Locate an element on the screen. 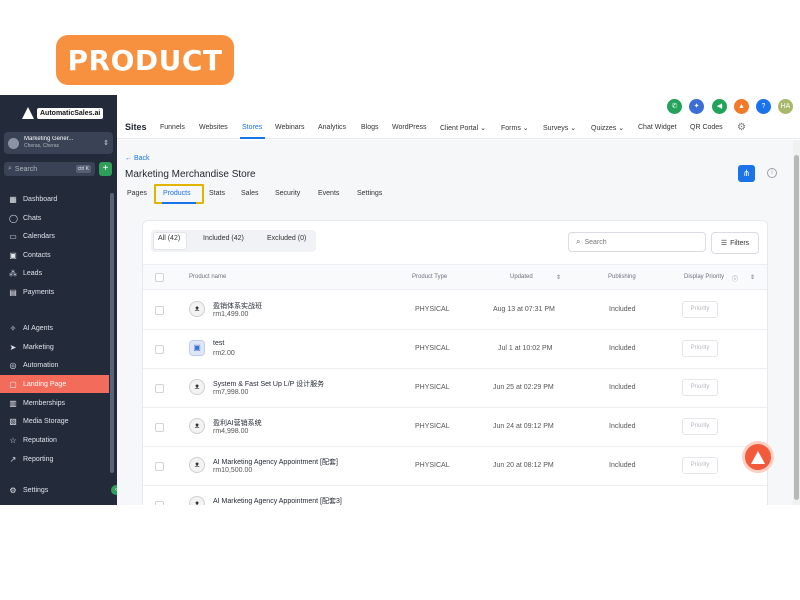  search-input is located at coordinates (639, 242).